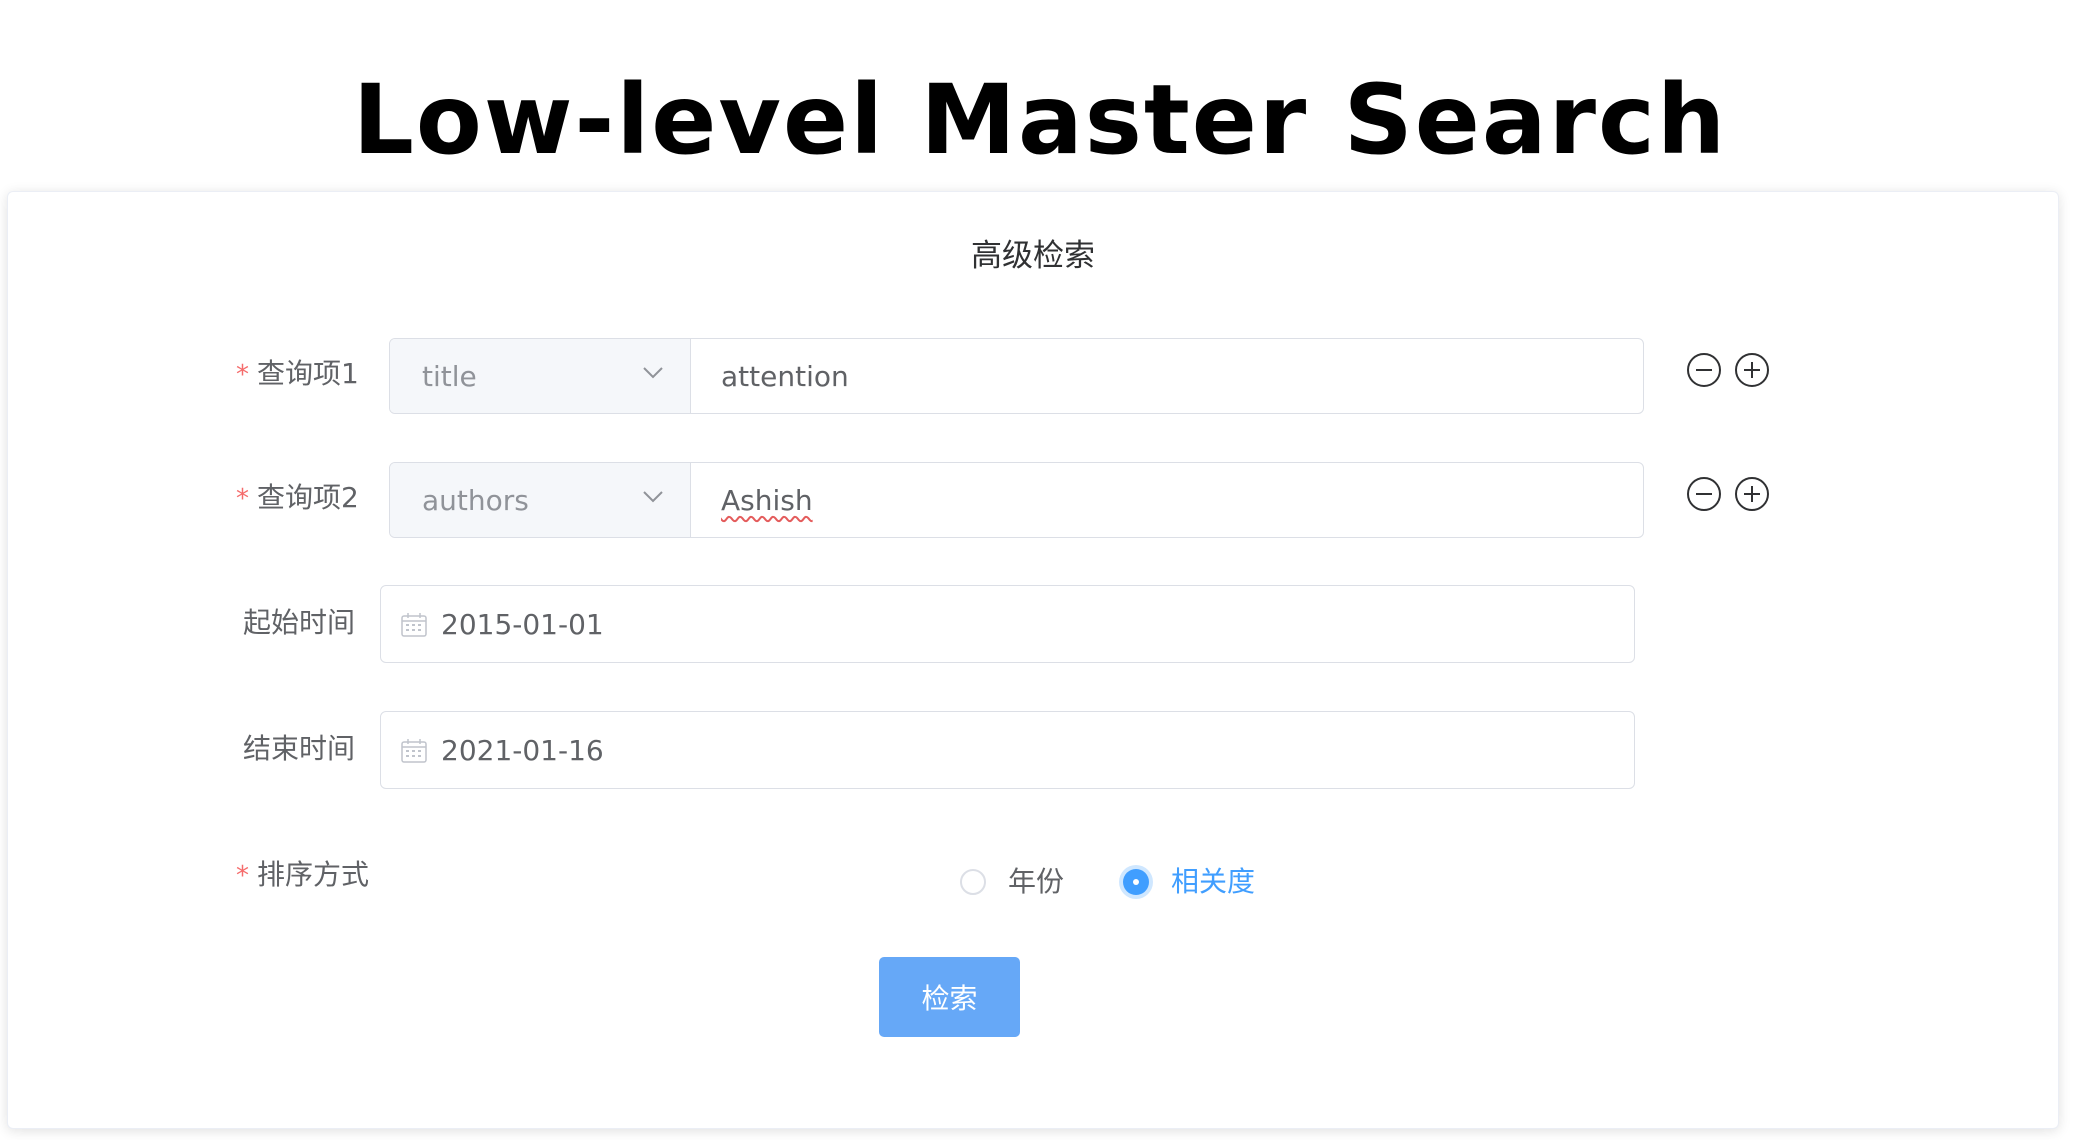 Image resolution: width=2097 pixels, height=1140 pixels. Describe the element at coordinates (299, 622) in the screenshot. I see `start-date-label: 起始时间` at that location.